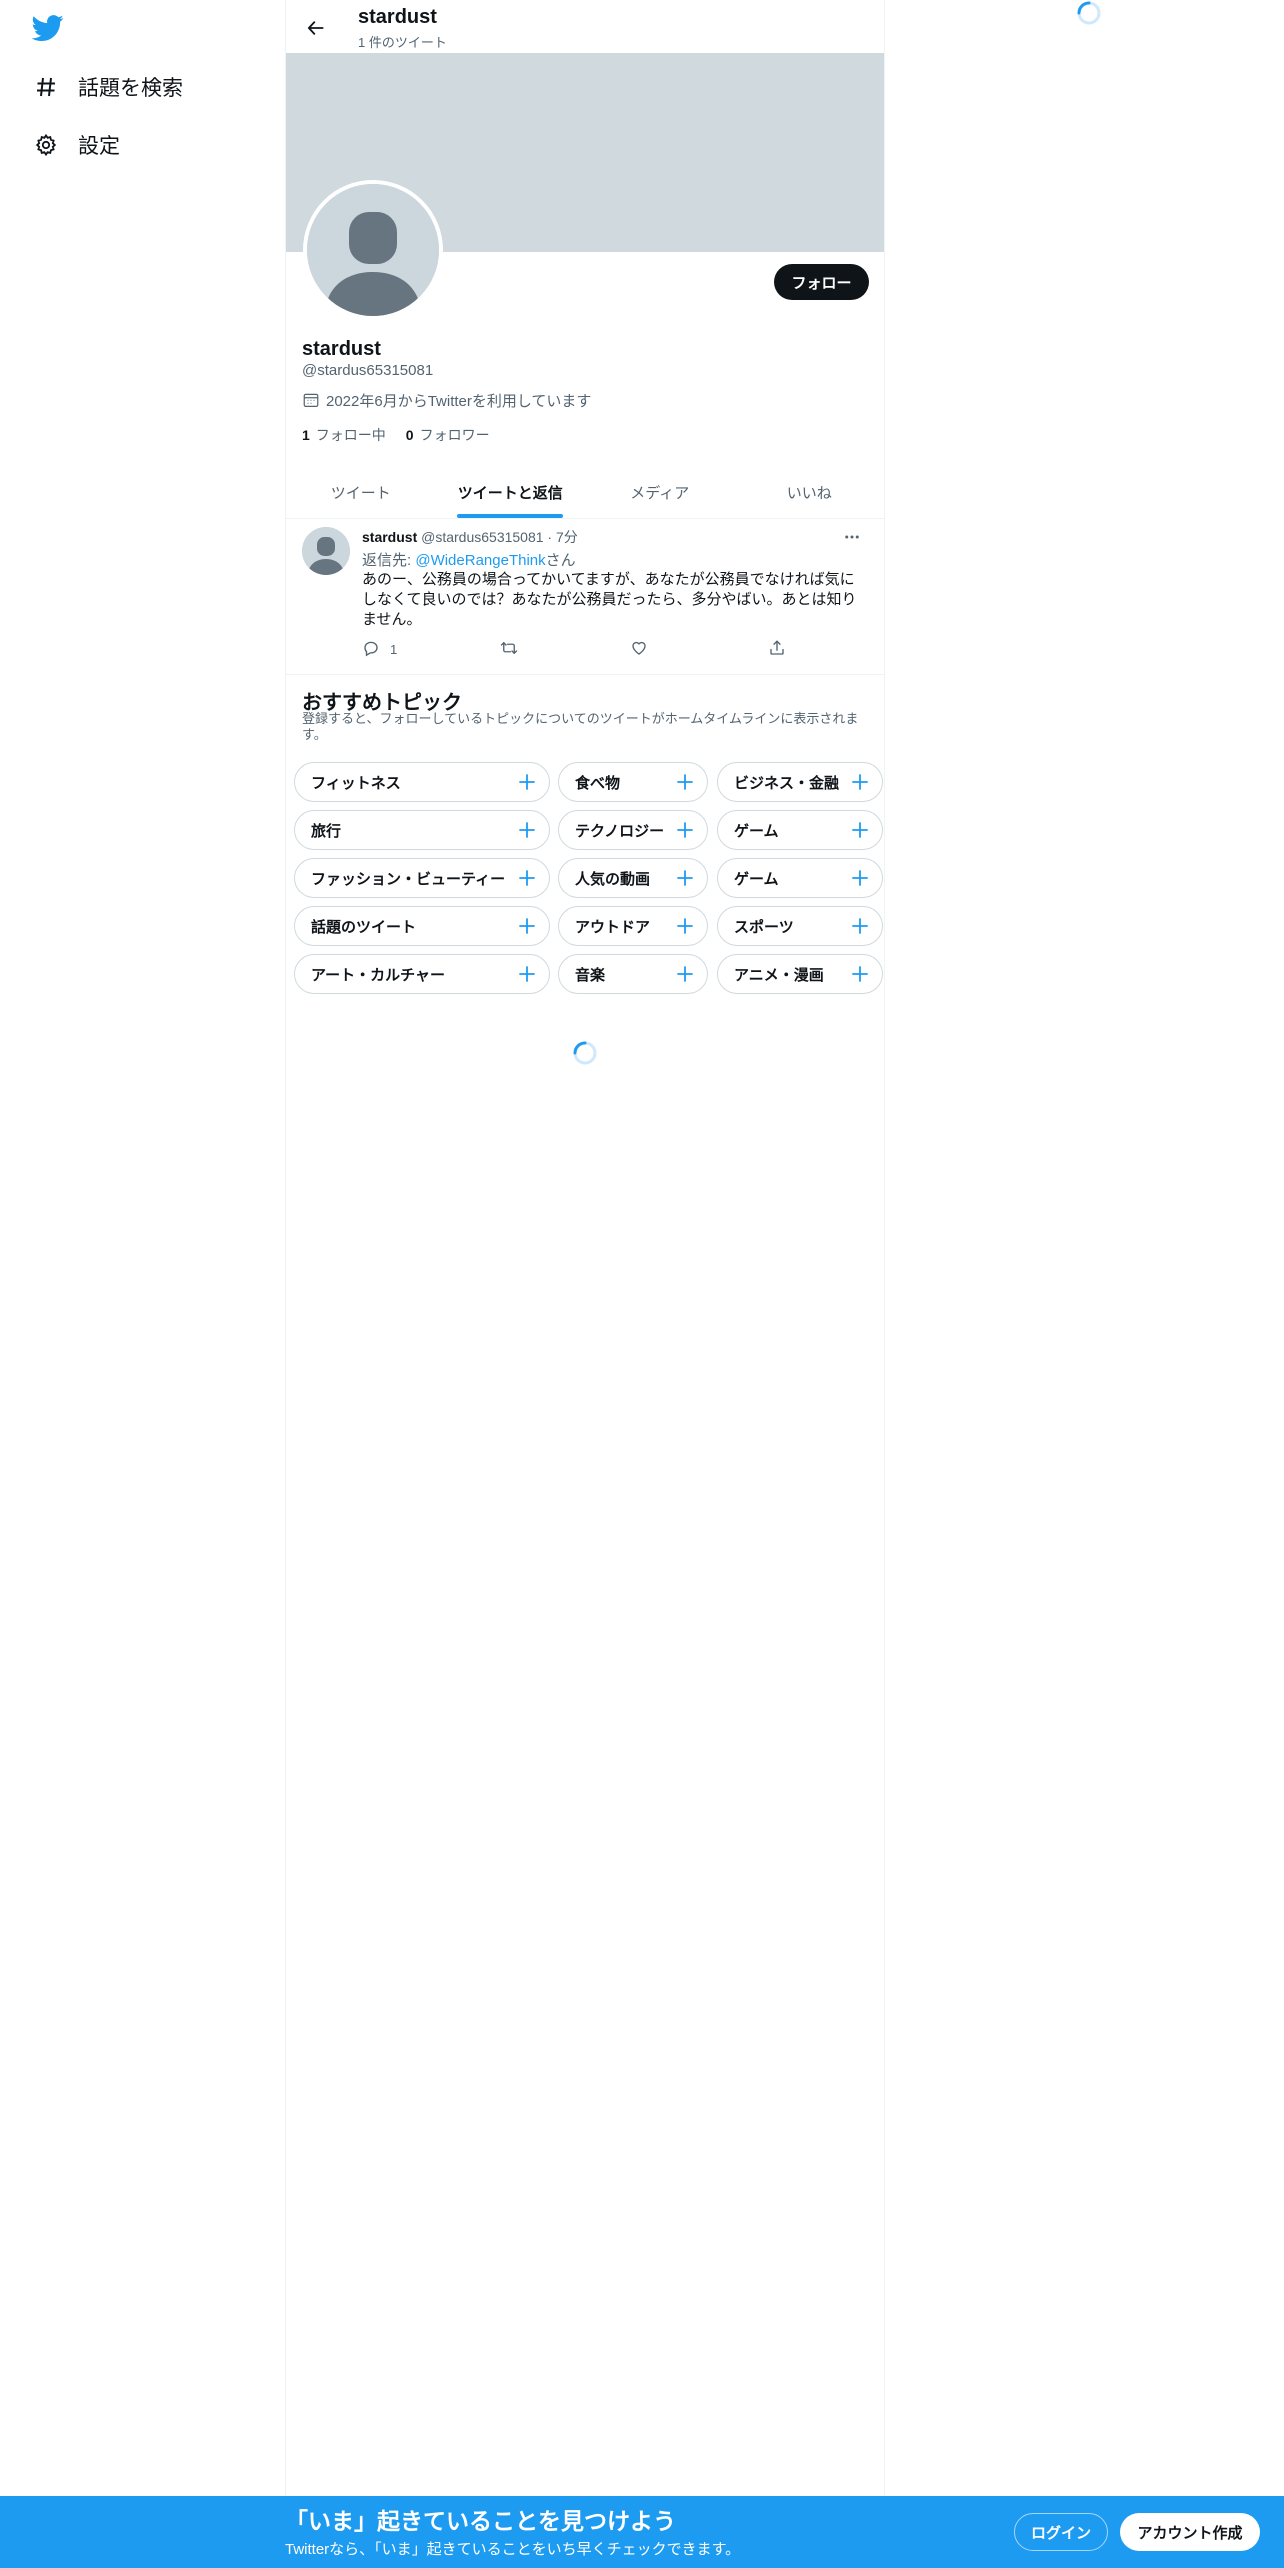 The width and height of the screenshot is (1284, 2568). I want to click on header-tweet-count: 1 件のツイート, so click(402, 42).